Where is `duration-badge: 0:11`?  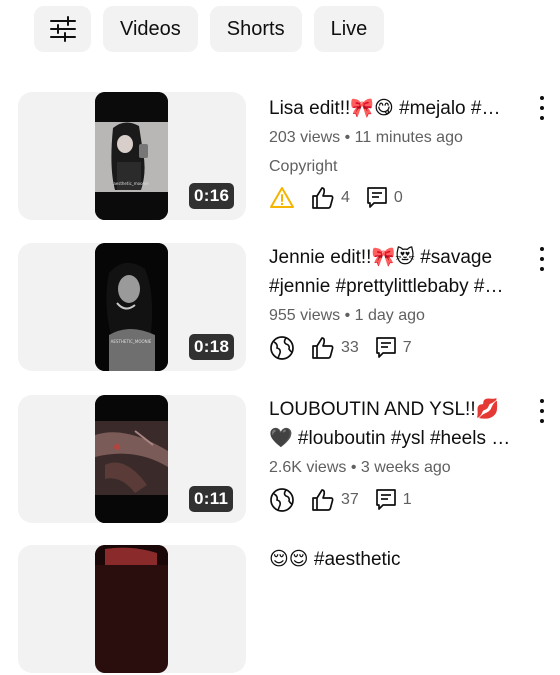
duration-badge: 0:11 is located at coordinates (211, 499).